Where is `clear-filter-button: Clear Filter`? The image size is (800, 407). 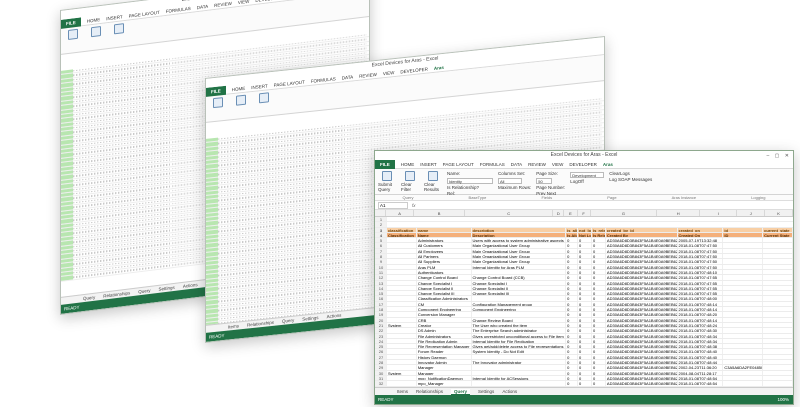
clear-filter-button: Clear Filter is located at coordinates (410, 181).